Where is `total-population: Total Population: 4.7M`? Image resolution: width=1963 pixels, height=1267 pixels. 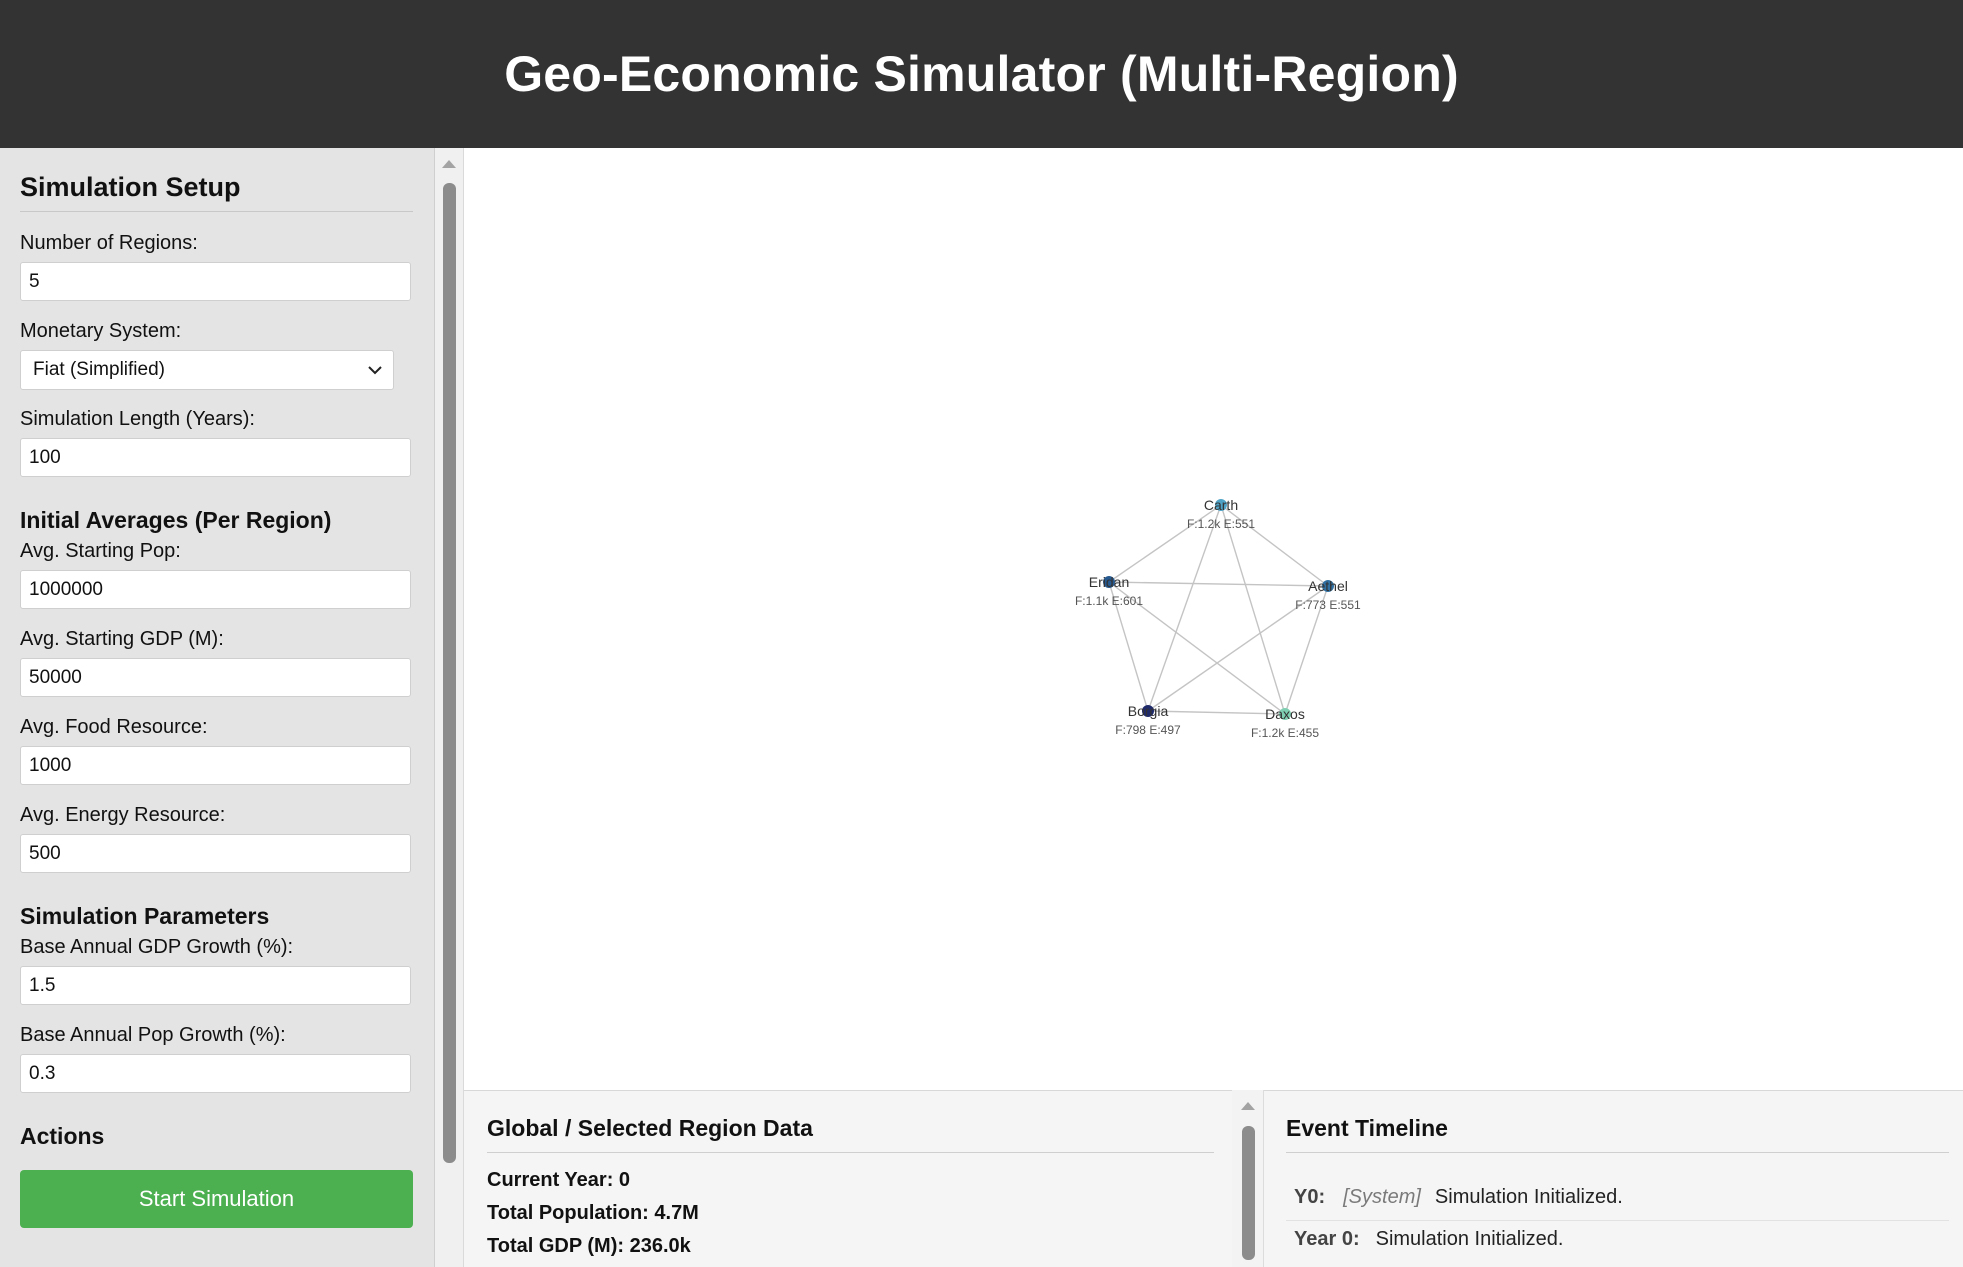
total-population: Total Population: 4.7M is located at coordinates (593, 1213).